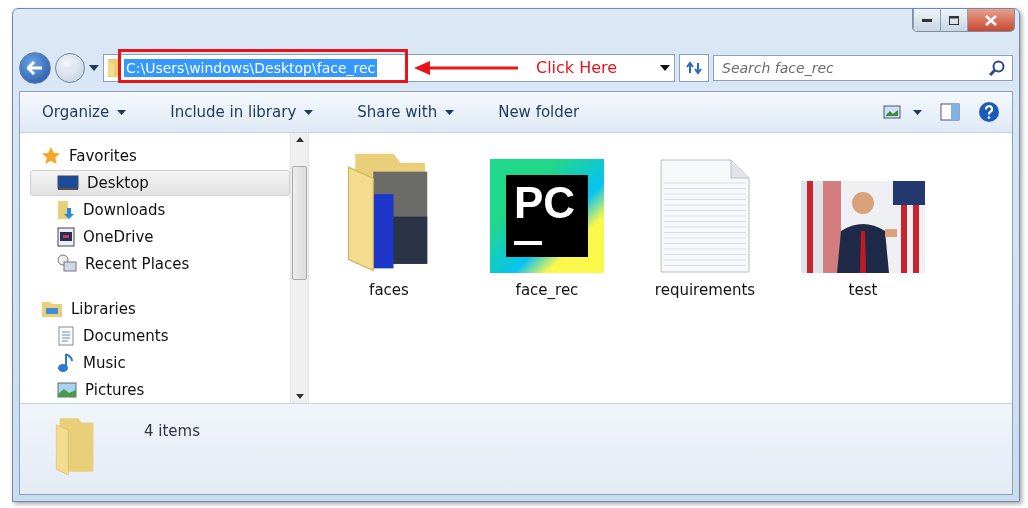 The height and width of the screenshot is (508, 1028). I want to click on refresh-icon, so click(694, 68).